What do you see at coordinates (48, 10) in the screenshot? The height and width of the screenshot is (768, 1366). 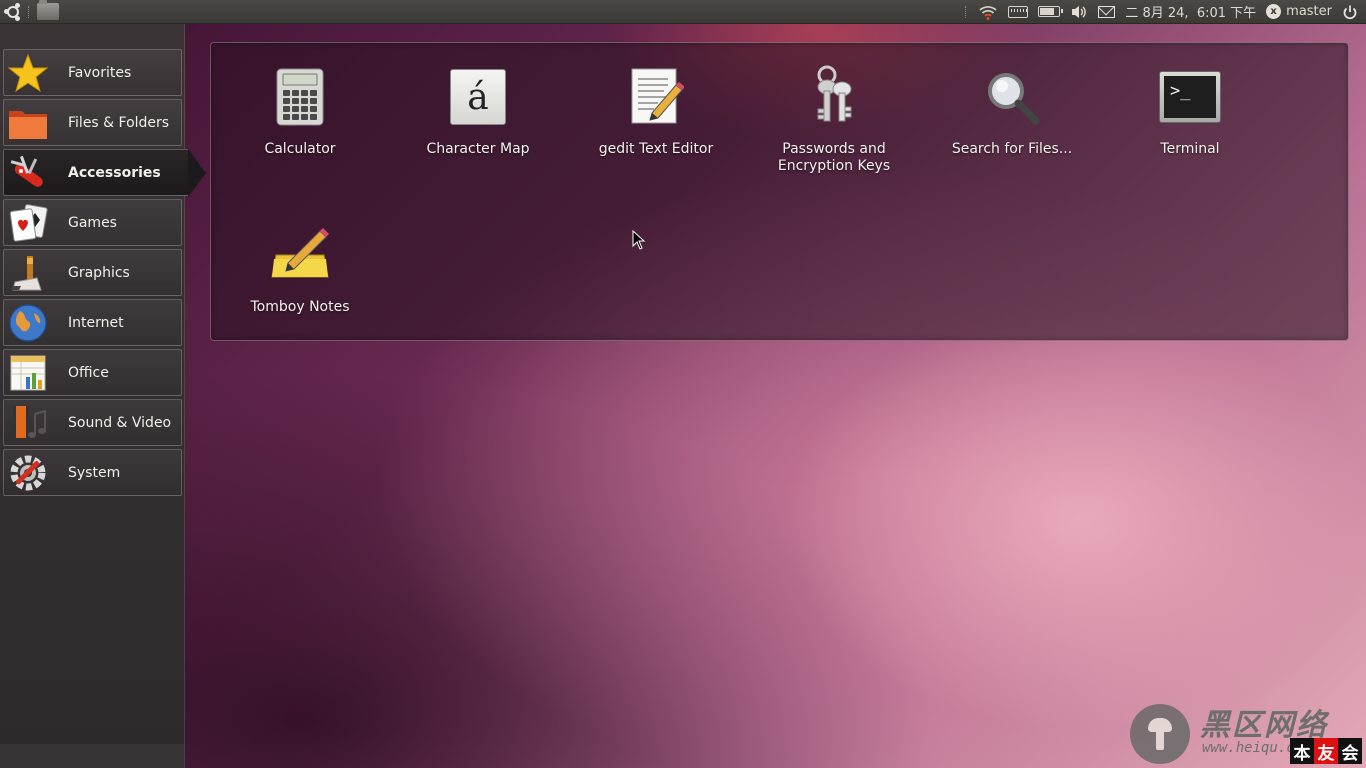 I see `places-folder-icon` at bounding box center [48, 10].